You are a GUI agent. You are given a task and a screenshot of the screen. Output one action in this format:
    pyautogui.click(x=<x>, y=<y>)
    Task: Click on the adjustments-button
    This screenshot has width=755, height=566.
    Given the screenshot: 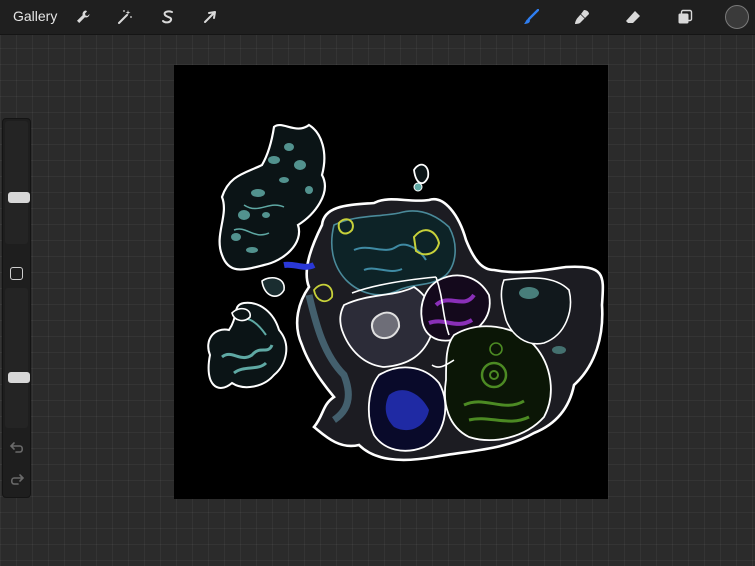 What is the action you would take?
    pyautogui.click(x=125, y=17)
    